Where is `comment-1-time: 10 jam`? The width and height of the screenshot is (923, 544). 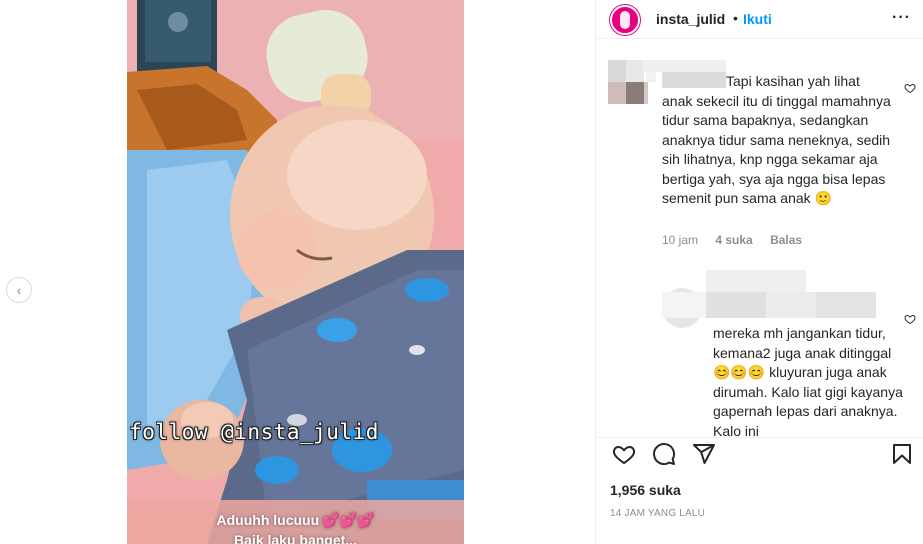 comment-1-time: 10 jam is located at coordinates (680, 240).